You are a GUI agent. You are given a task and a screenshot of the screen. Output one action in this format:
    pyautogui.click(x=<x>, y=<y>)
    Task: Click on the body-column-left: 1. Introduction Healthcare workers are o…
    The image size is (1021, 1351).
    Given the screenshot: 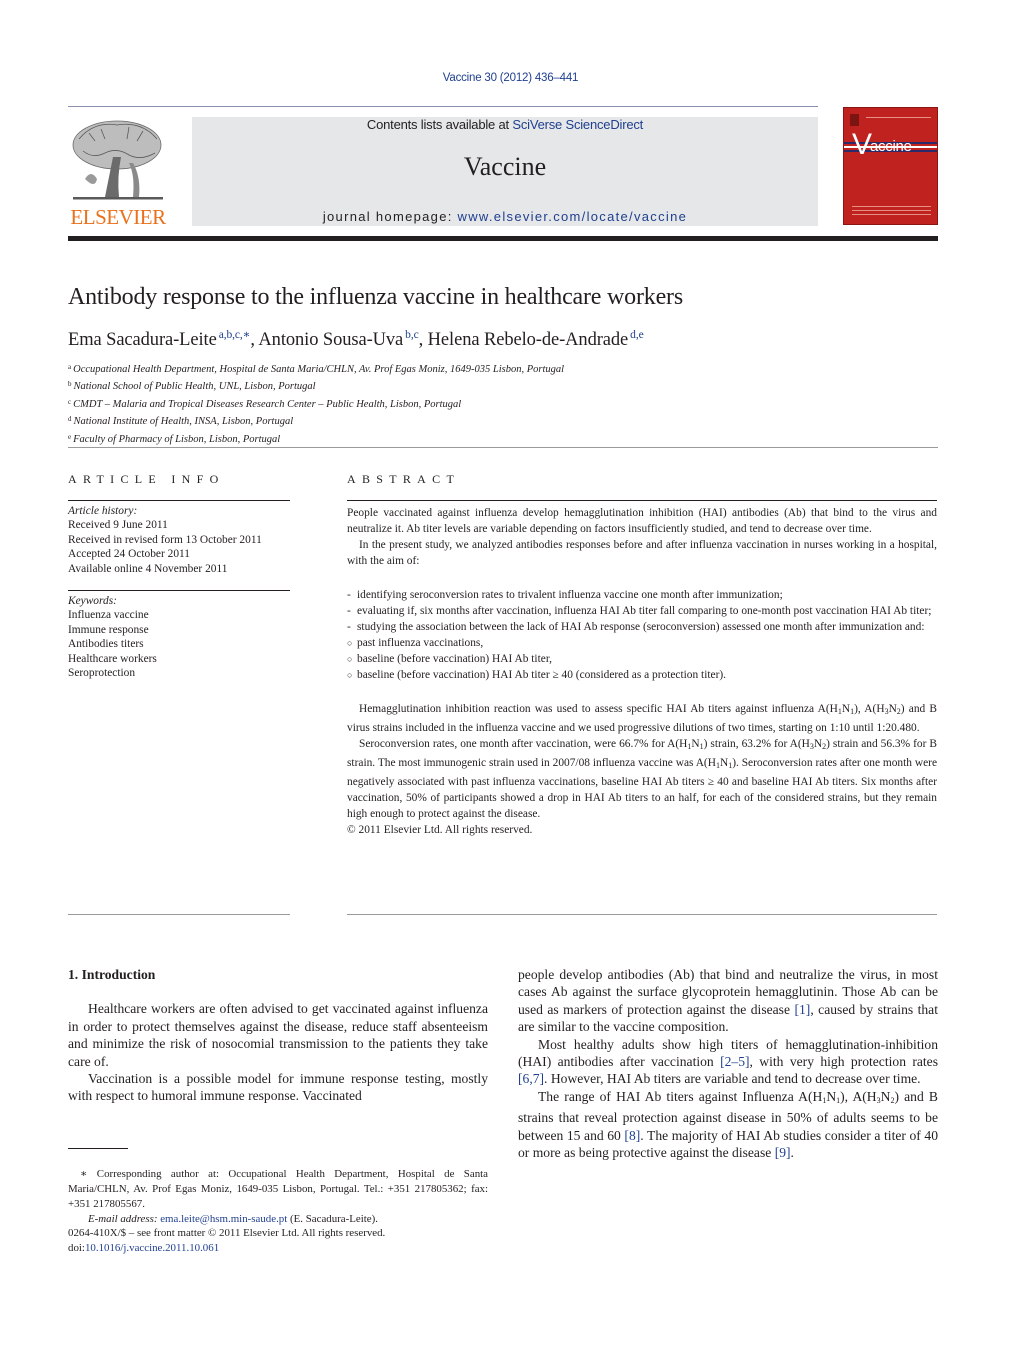 What is the action you would take?
    pyautogui.click(x=278, y=1035)
    